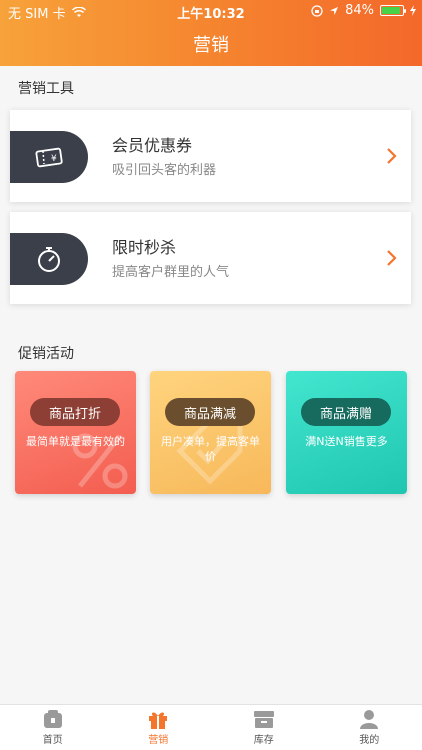  I want to click on flash-sale-card: 限时秒杀 提高客户群里的人气, so click(210, 258).